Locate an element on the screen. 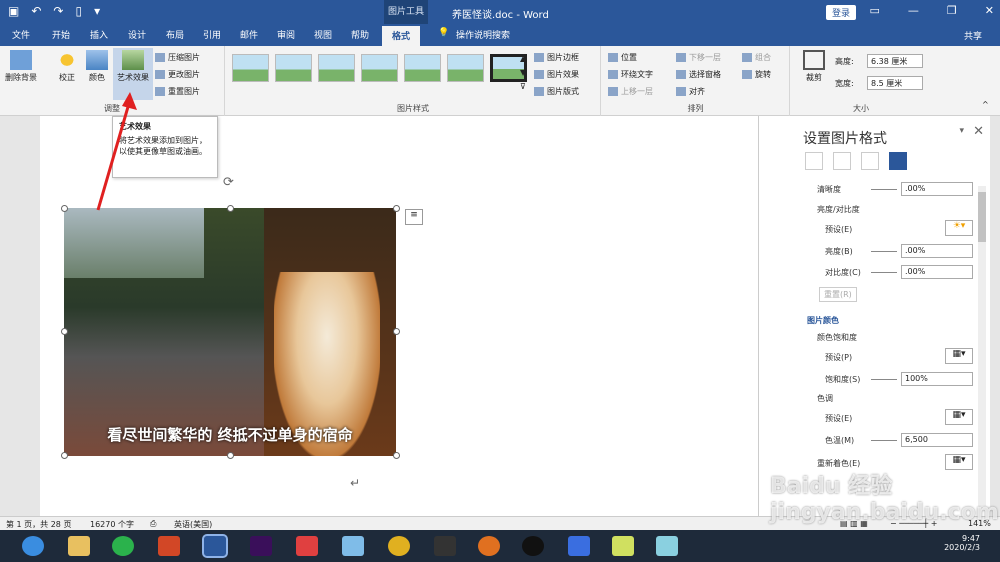  brightness-slider is located at coordinates (884, 251).